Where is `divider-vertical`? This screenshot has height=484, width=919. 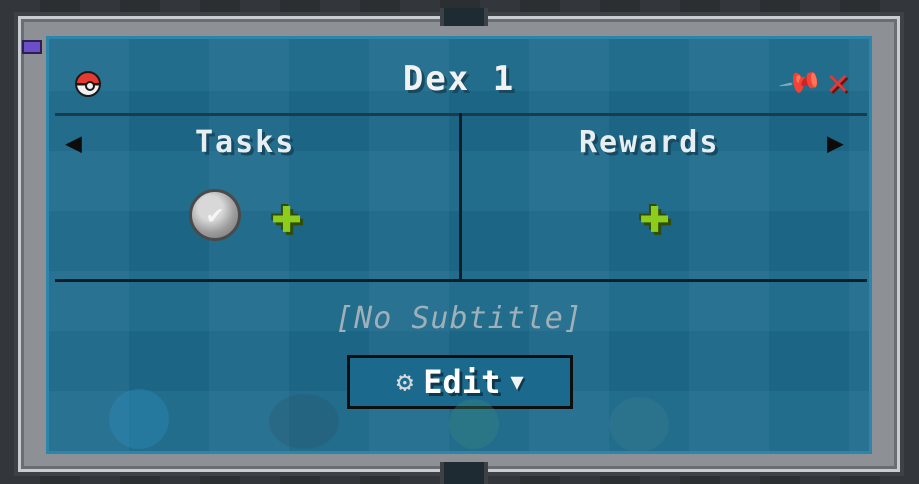 divider-vertical is located at coordinates (460, 197).